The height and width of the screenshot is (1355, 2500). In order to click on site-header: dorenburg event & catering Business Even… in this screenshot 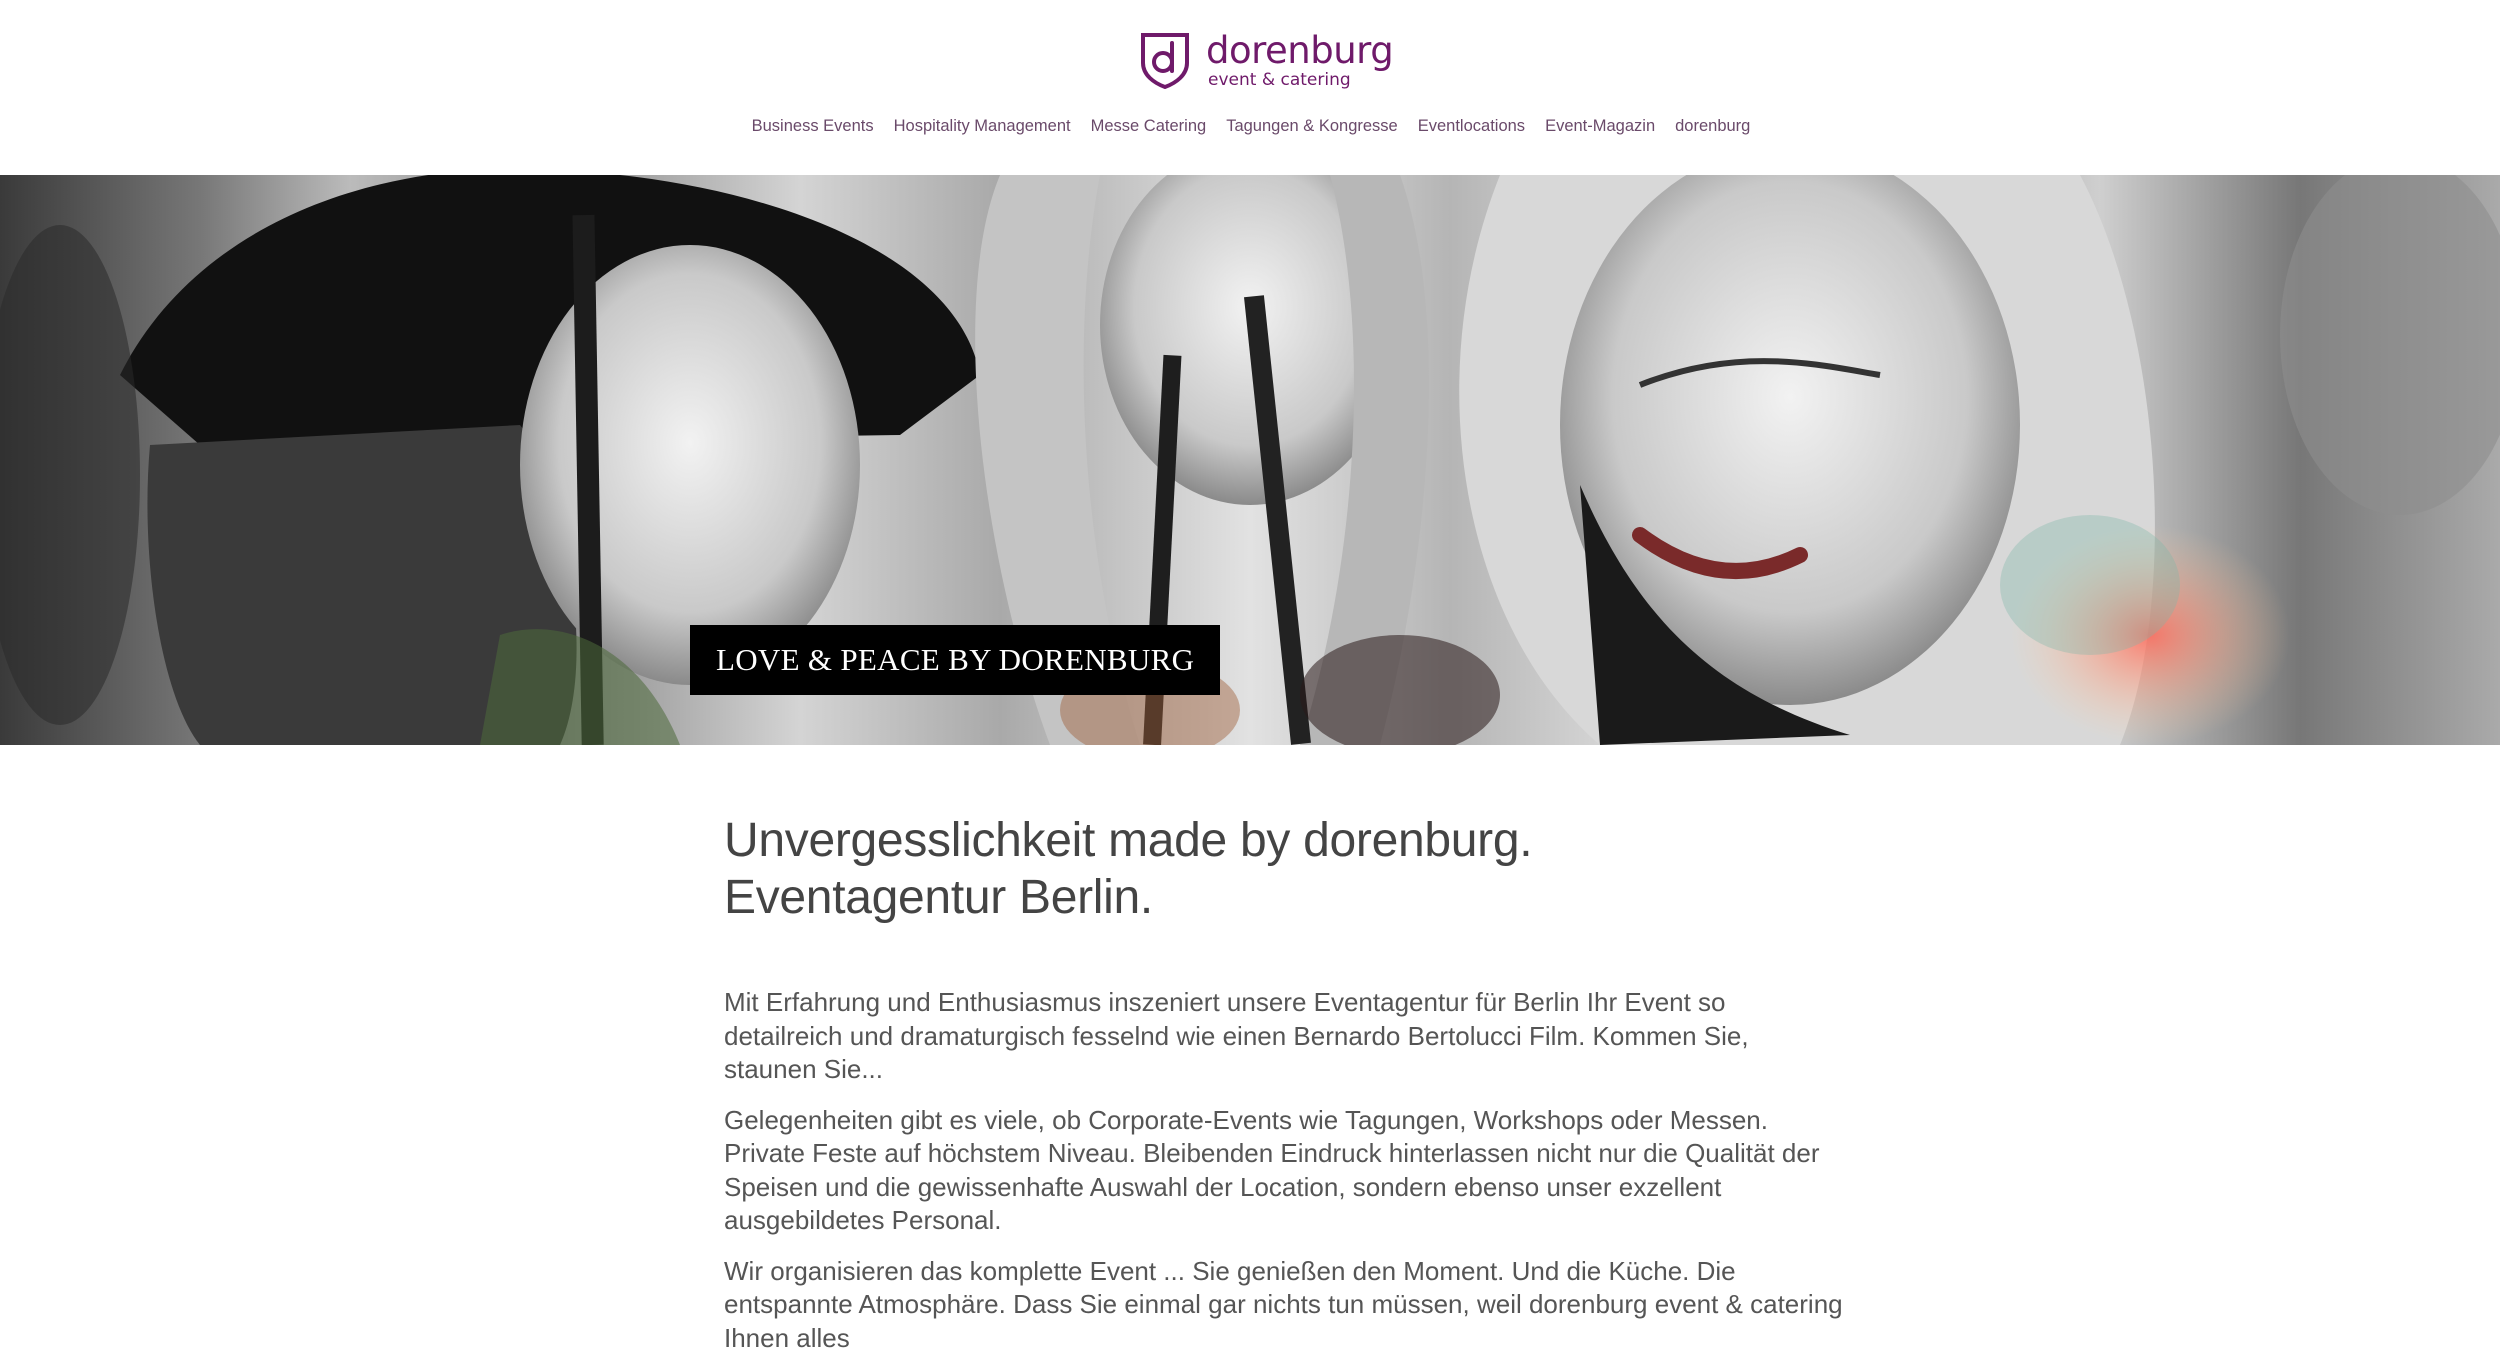, I will do `click(1250, 87)`.